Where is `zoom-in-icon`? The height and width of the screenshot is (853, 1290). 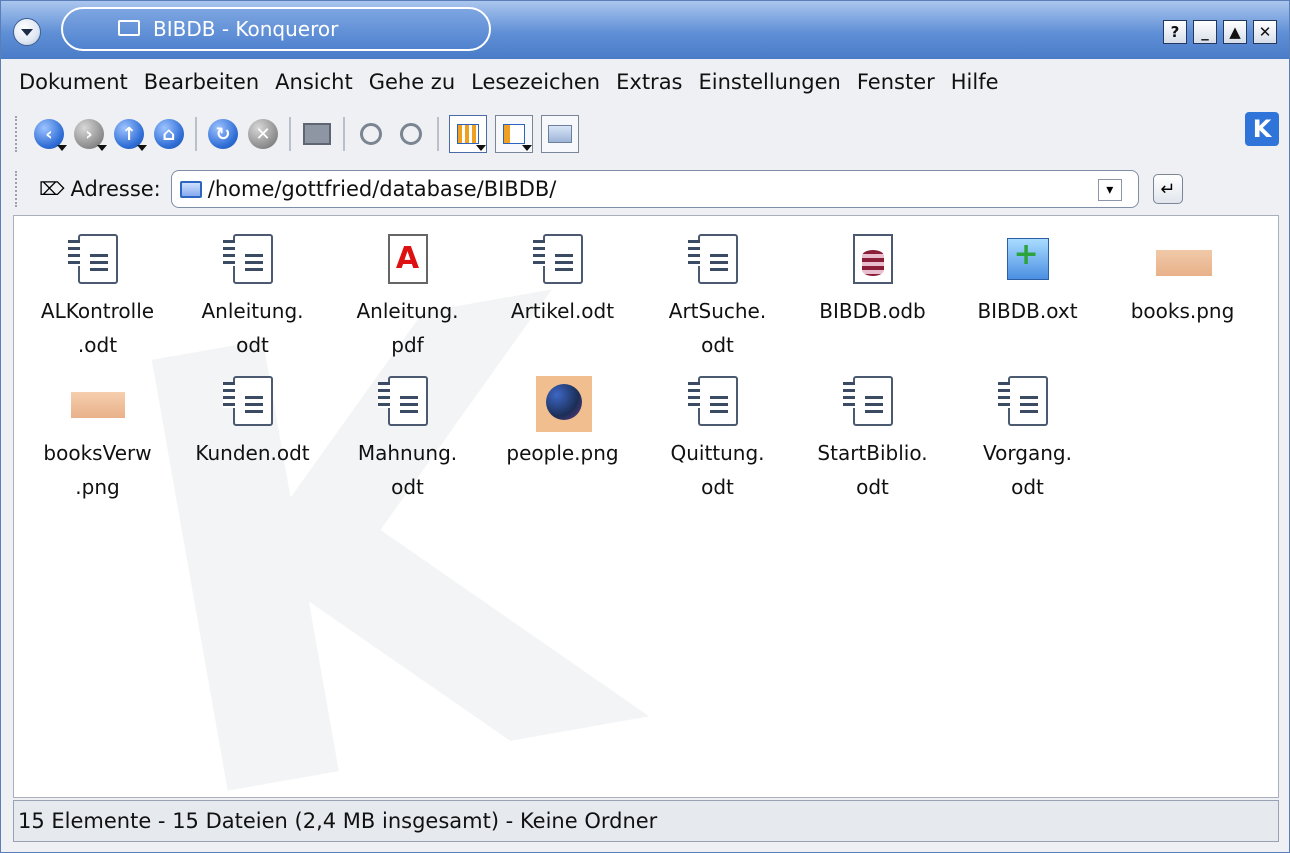 zoom-in-icon is located at coordinates (371, 134).